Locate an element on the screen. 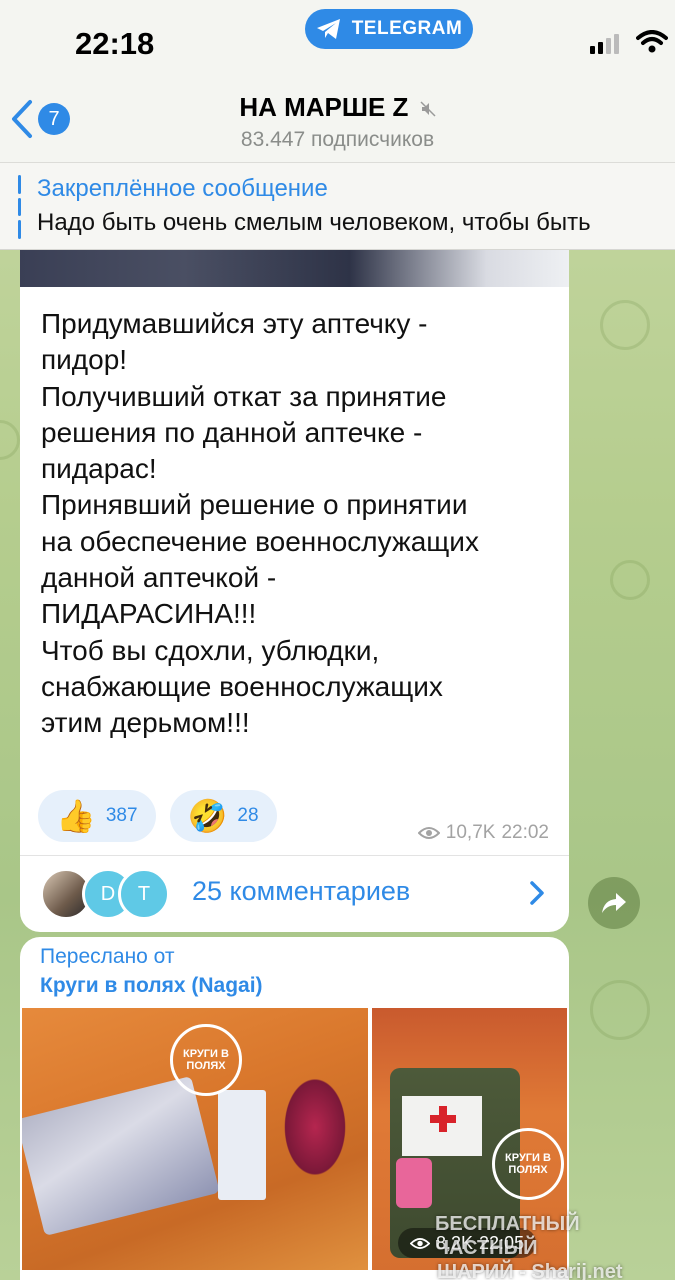 This screenshot has height=1280, width=675. watermark-line: БЕСПЛАТНЫЙ ЧАСТНЫЙ is located at coordinates (507, 1236).